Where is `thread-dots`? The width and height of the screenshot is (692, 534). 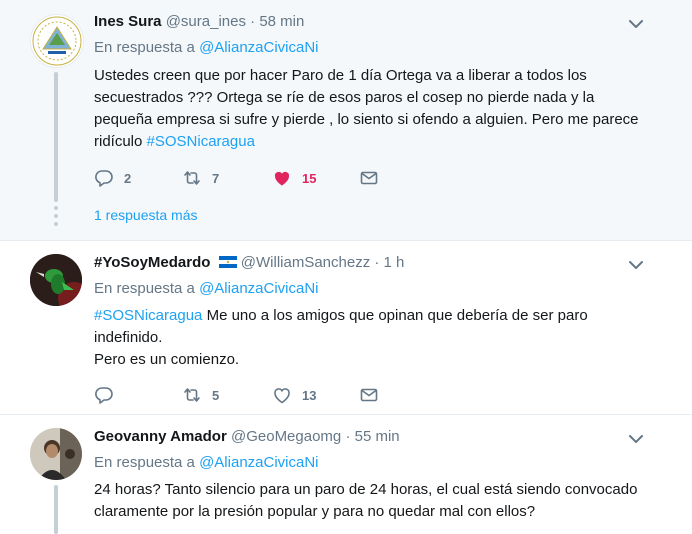 thread-dots is located at coordinates (56, 218).